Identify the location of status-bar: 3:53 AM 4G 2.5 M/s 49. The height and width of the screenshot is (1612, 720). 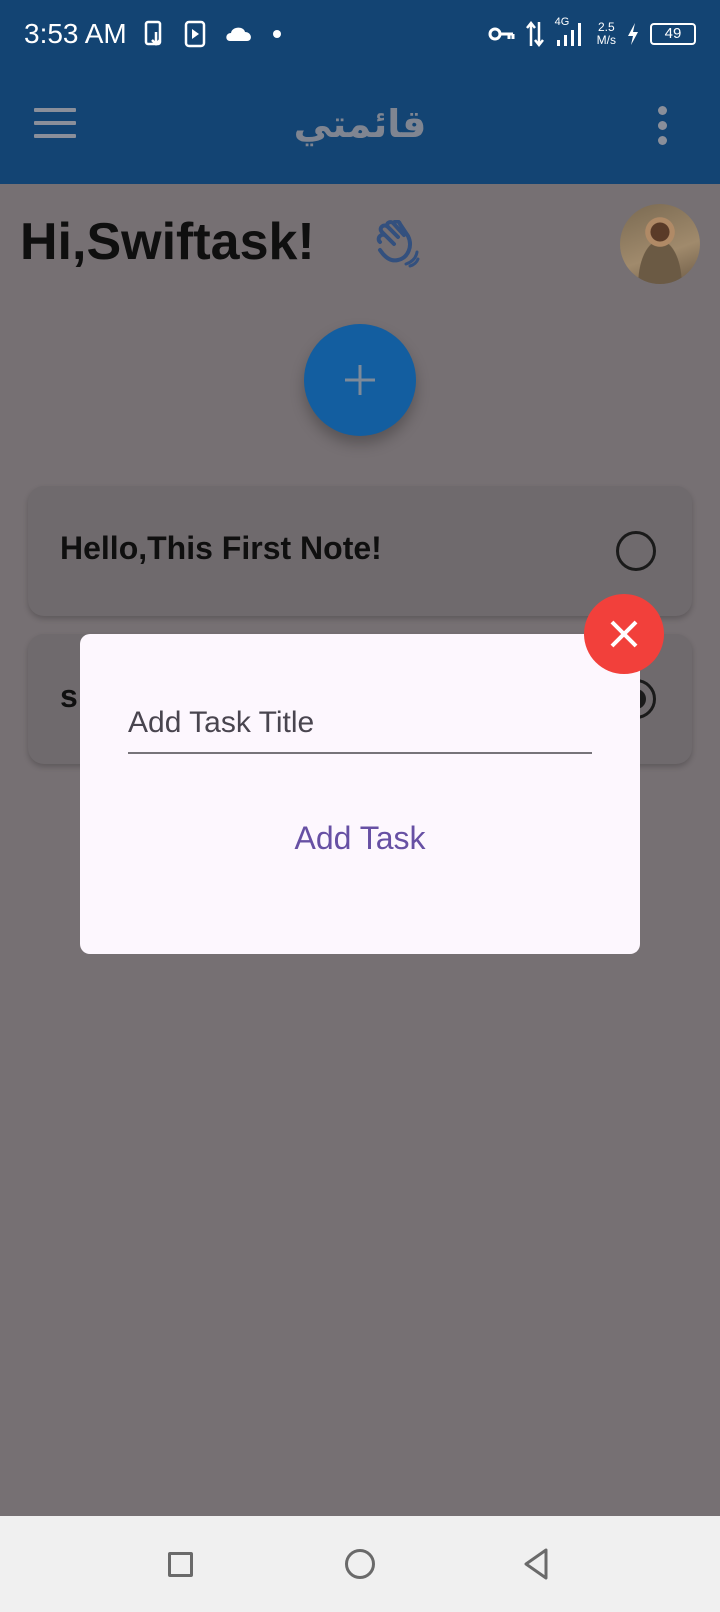
(360, 36).